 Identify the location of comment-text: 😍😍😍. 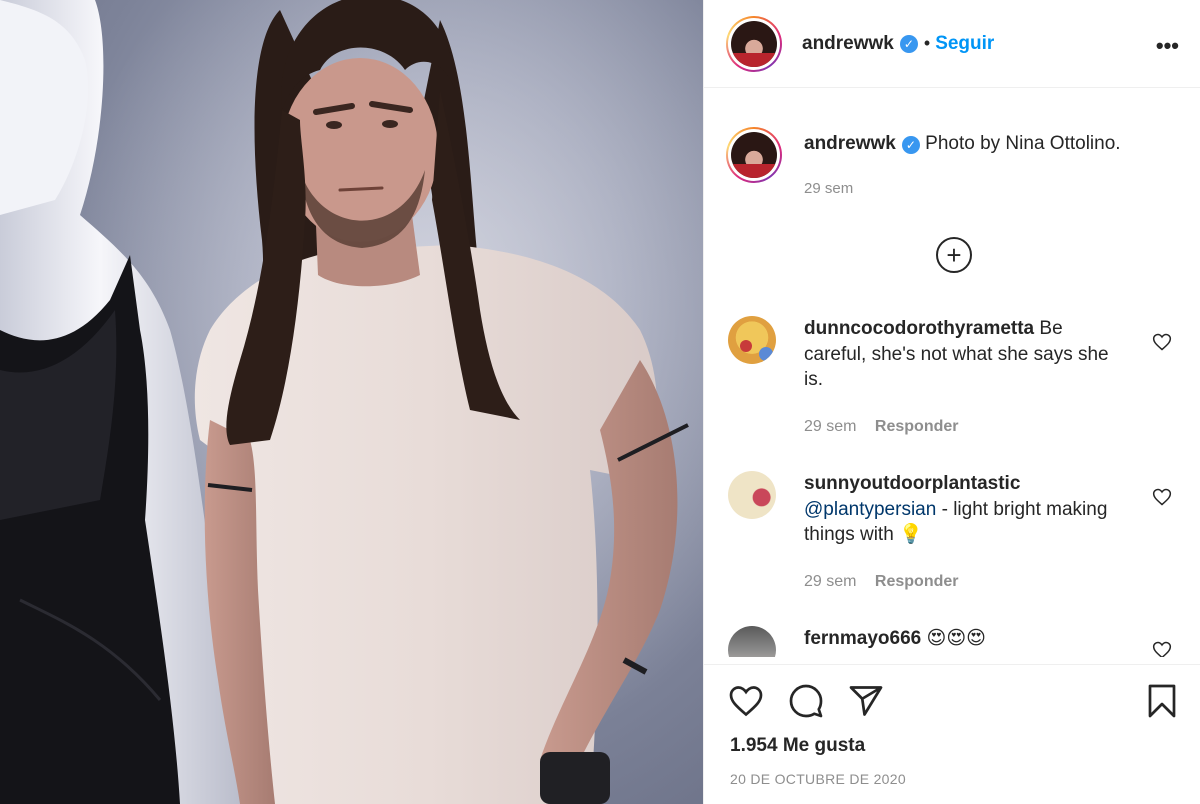
(956, 638).